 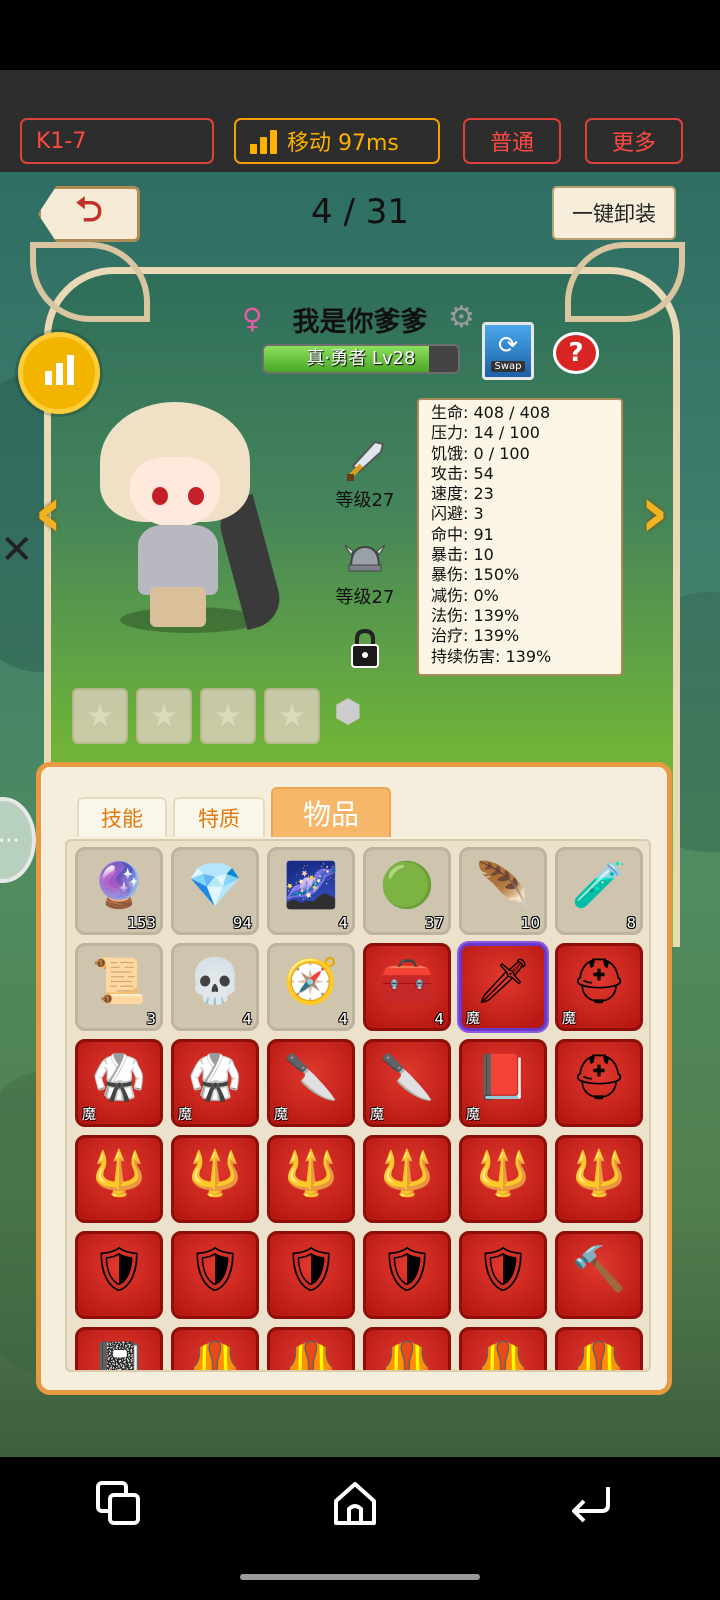 I want to click on signal-bars-icon, so click(x=263, y=141).